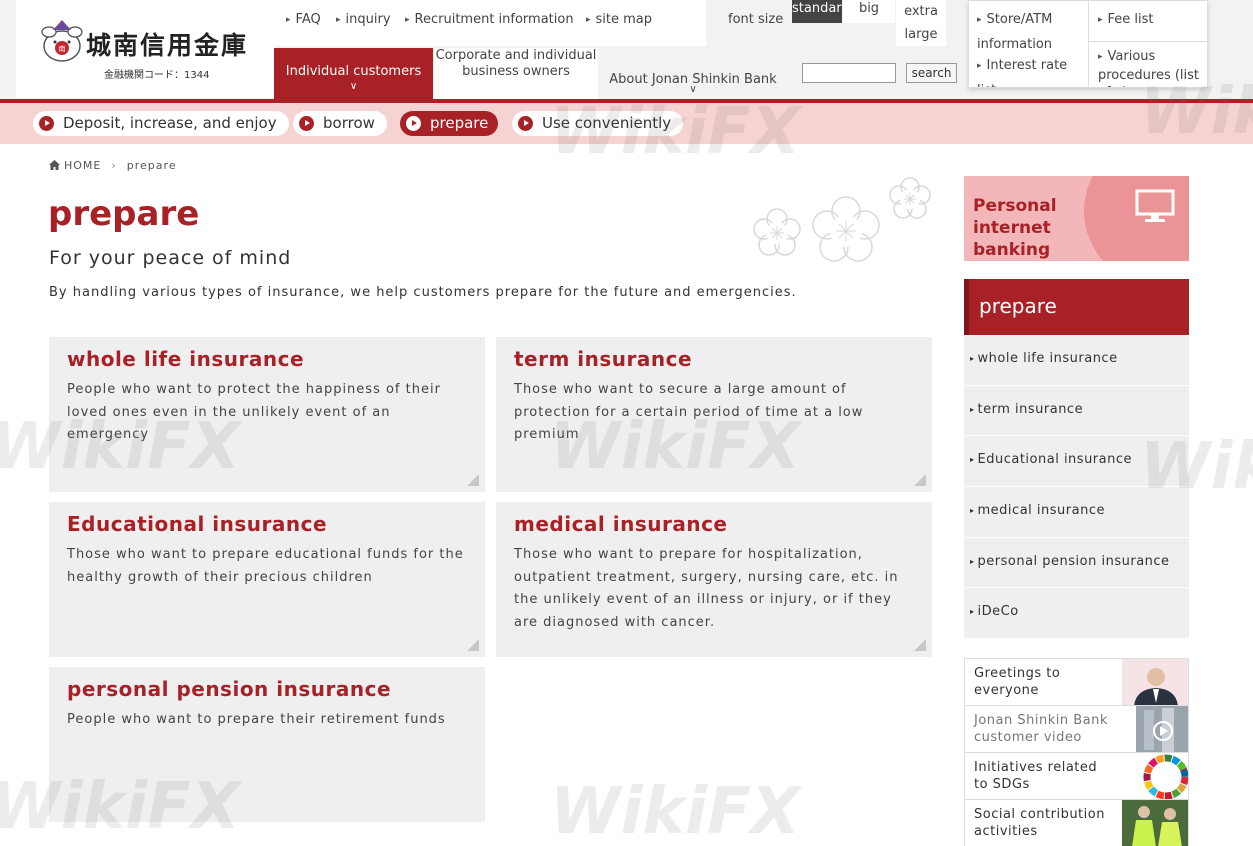 The height and width of the screenshot is (846, 1253). Describe the element at coordinates (1076, 307) in the screenshot. I see `sidebar-section-title: prepare` at that location.